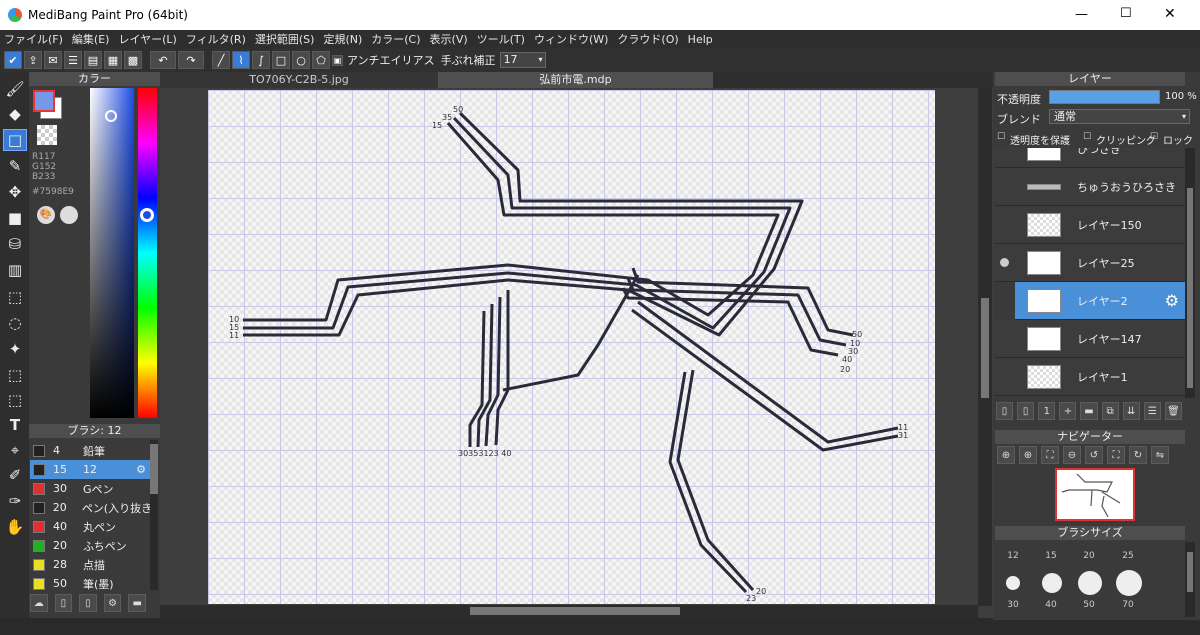  What do you see at coordinates (163, 60) in the screenshot?
I see `undo-icon: ↶` at bounding box center [163, 60].